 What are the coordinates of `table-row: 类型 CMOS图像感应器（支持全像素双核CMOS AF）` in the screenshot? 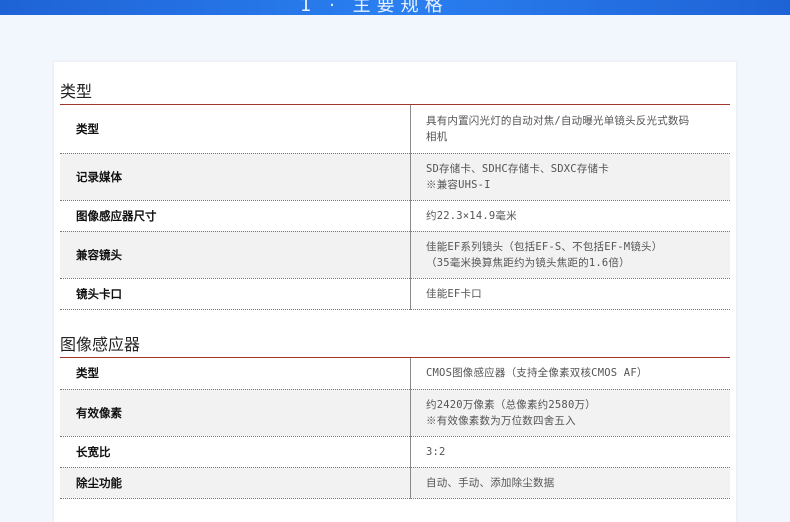 It's located at (395, 374).